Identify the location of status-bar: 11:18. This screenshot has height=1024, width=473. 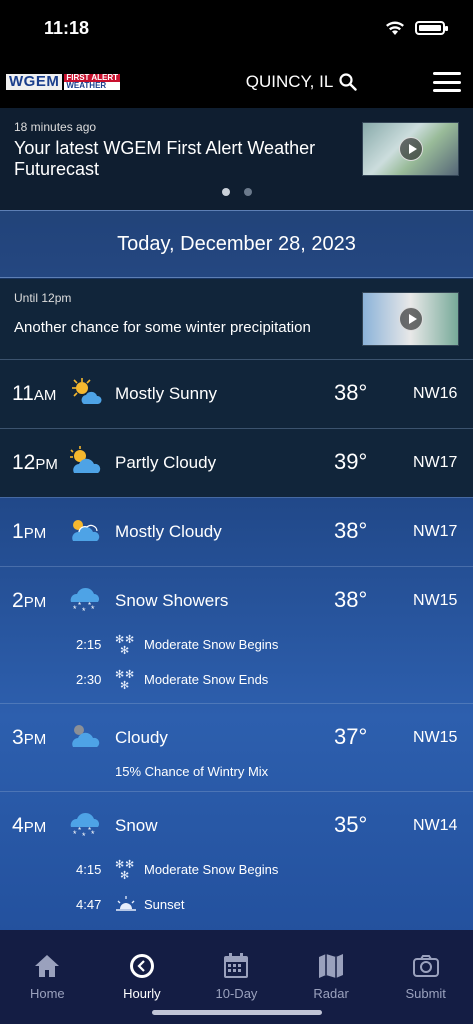
(236, 28).